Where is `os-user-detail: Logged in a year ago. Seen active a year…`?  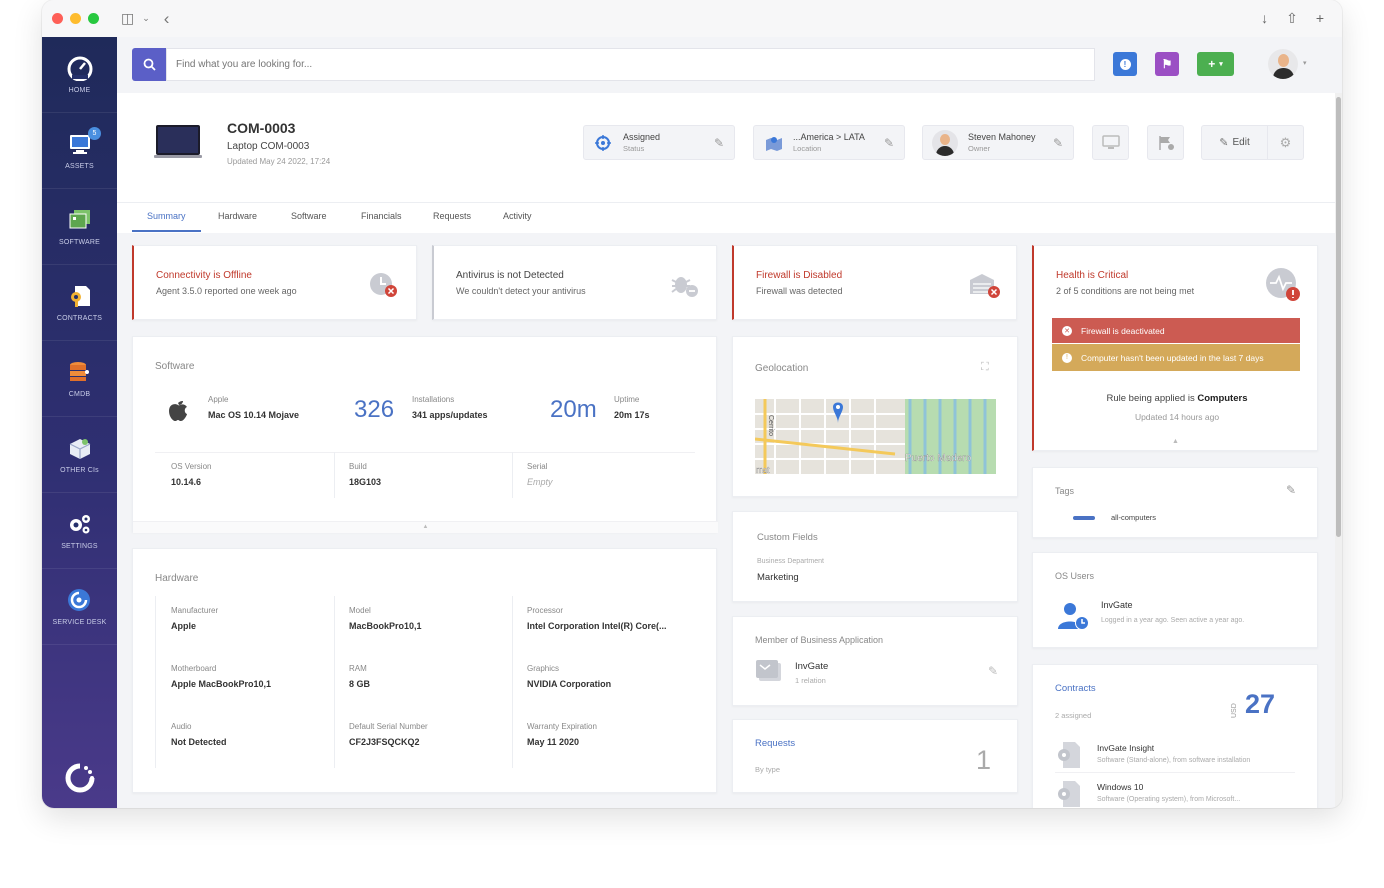
os-user-detail: Logged in a year ago. Seen active a year… is located at coordinates (1173, 620).